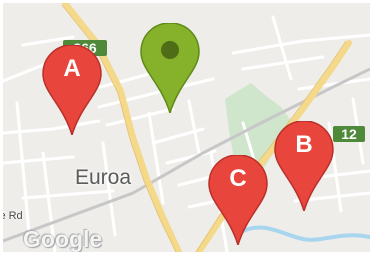 Image resolution: width=373 pixels, height=255 pixels. Describe the element at coordinates (349, 134) in the screenshot. I see `route-shield-12: 12` at that location.